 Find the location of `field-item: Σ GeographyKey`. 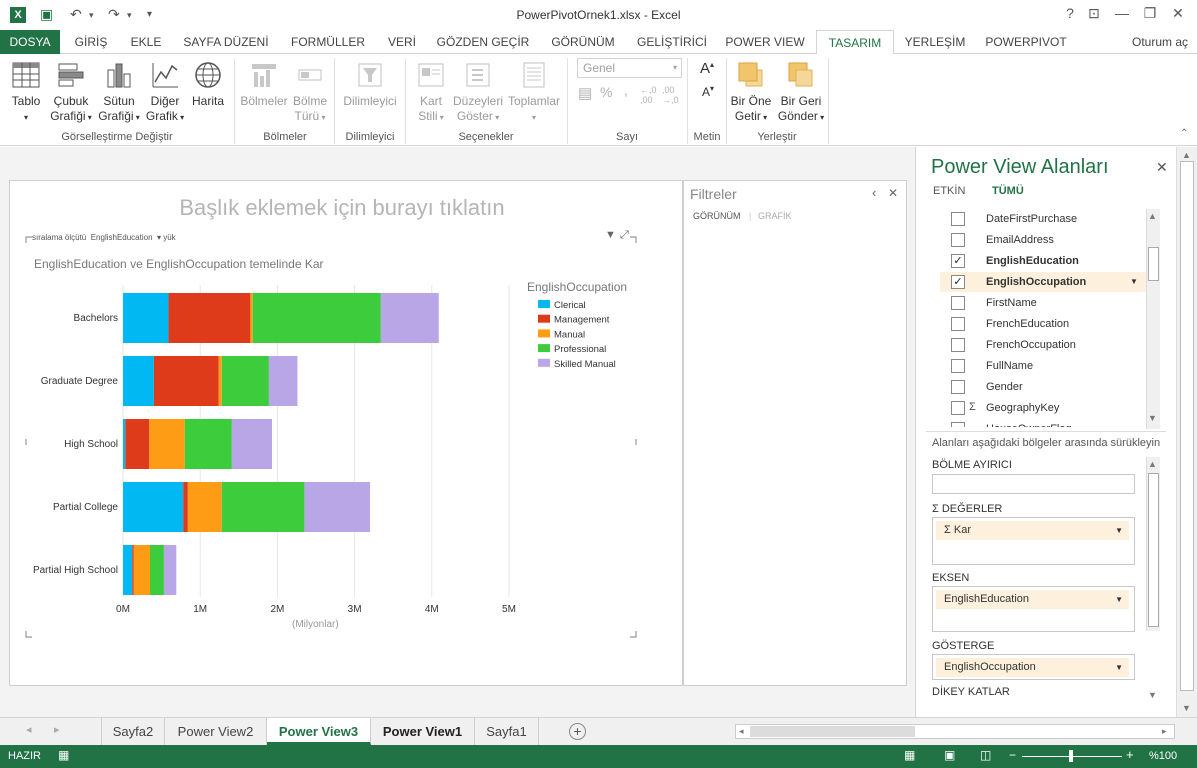

field-item: Σ GeographyKey is located at coordinates (1043, 408).